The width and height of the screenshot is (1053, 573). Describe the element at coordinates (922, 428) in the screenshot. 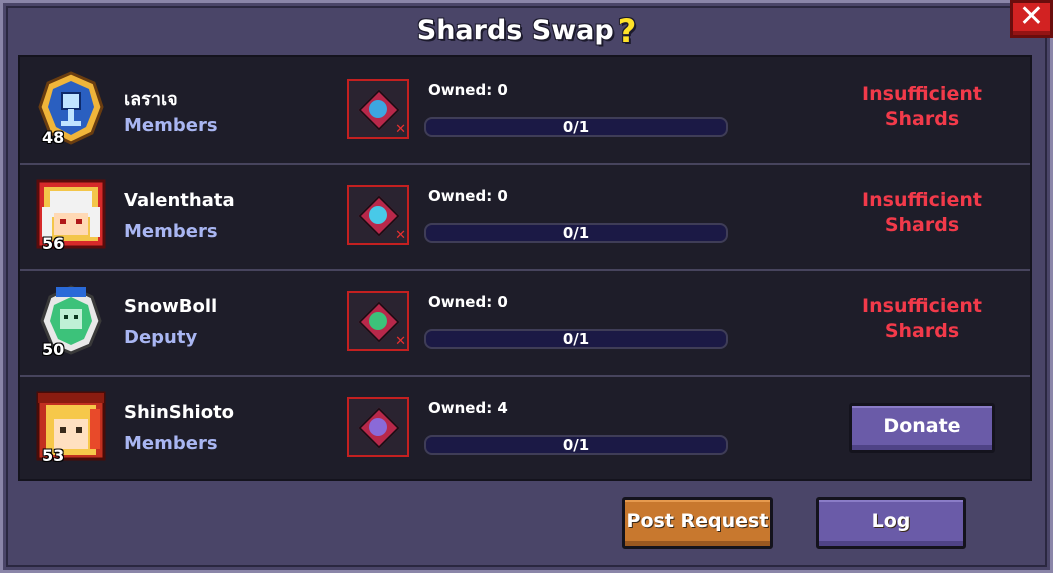

I see `donate-button: Donate` at that location.